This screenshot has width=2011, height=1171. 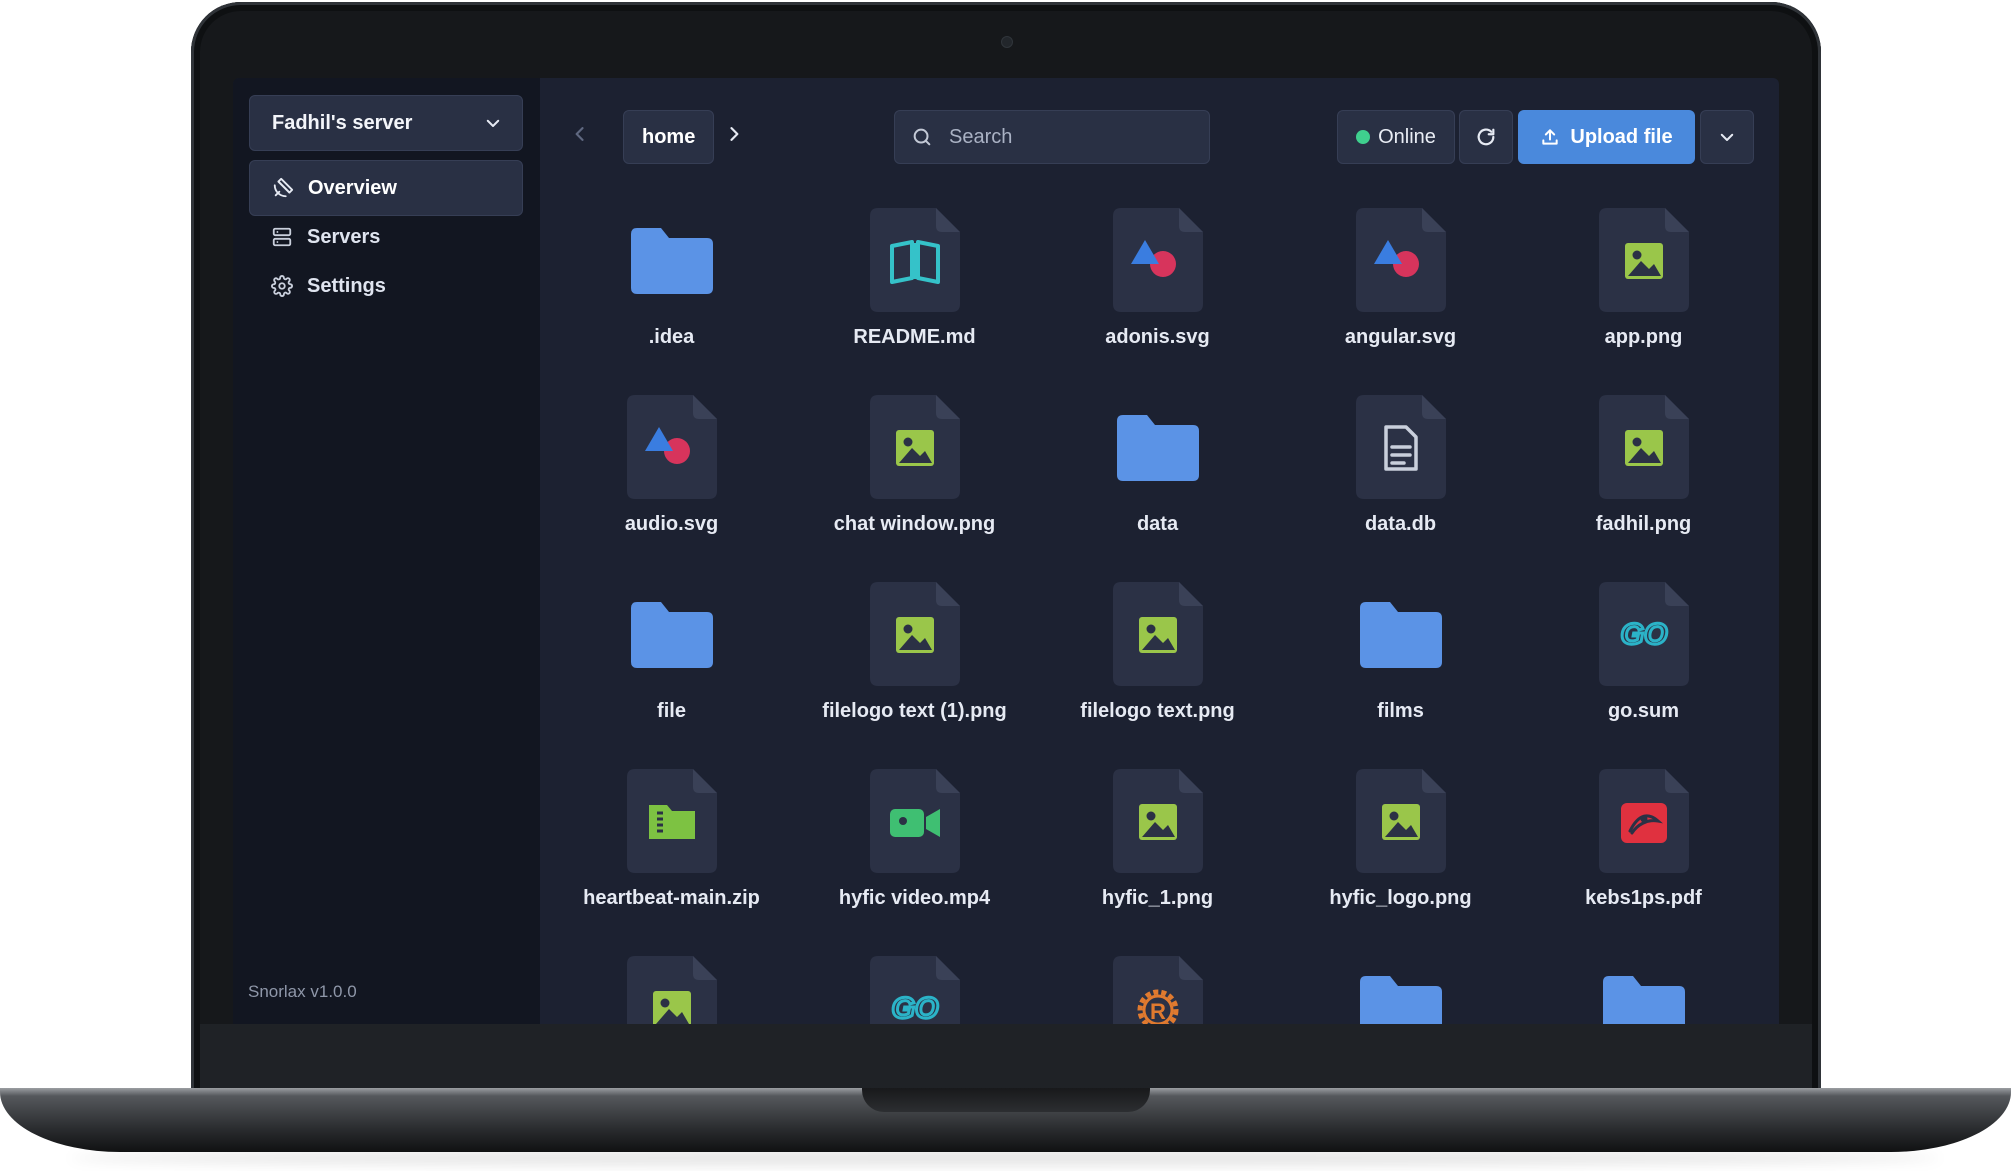 What do you see at coordinates (1407, 136) in the screenshot?
I see `status-label: Online` at bounding box center [1407, 136].